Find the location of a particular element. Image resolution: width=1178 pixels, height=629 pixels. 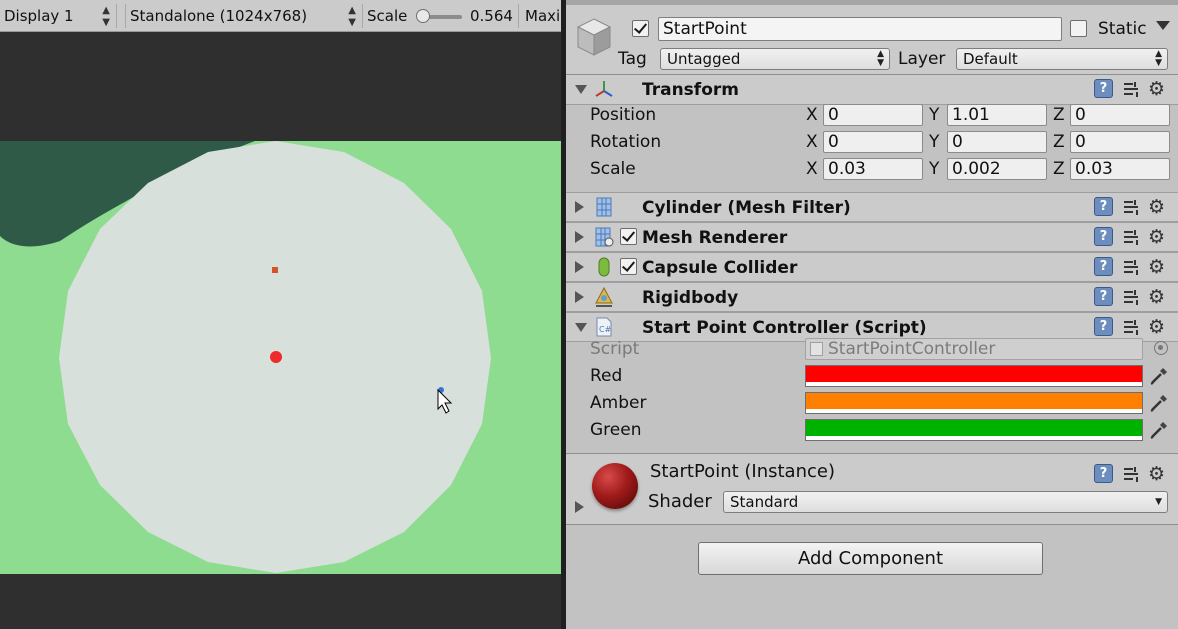

red-color-field is located at coordinates (974, 376).